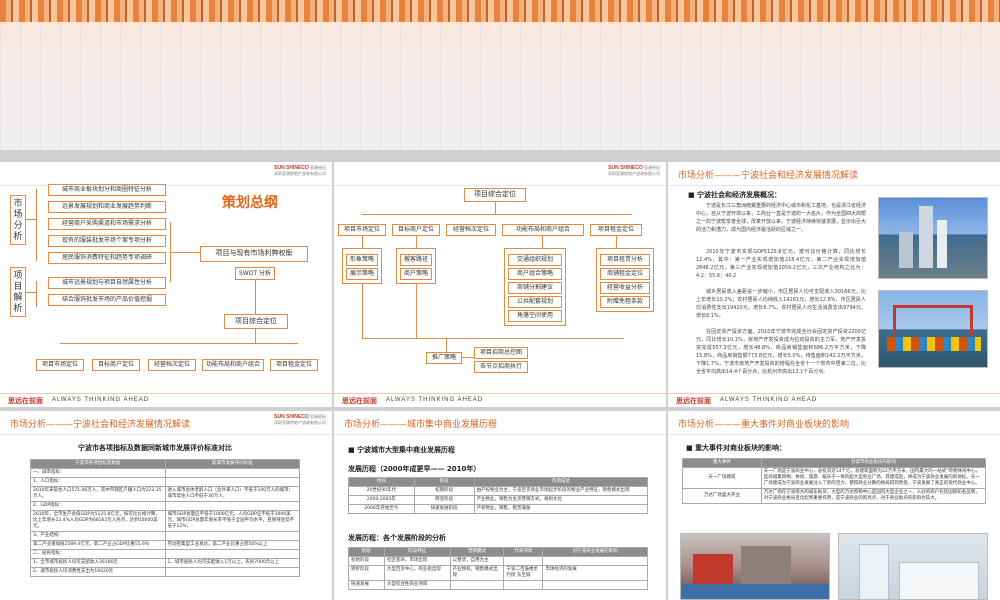 Image resolution: width=1000 pixels, height=600 pixels. What do you see at coordinates (535, 274) in the screenshot?
I see `strategy-item: 商户组合策略` at bounding box center [535, 274].